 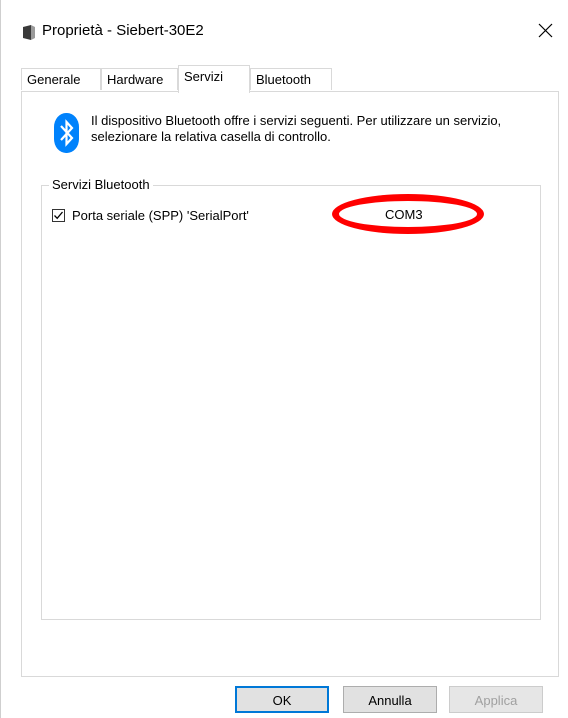 What do you see at coordinates (123, 30) in the screenshot?
I see `window-title: Proprietà - Siebert-30E2` at bounding box center [123, 30].